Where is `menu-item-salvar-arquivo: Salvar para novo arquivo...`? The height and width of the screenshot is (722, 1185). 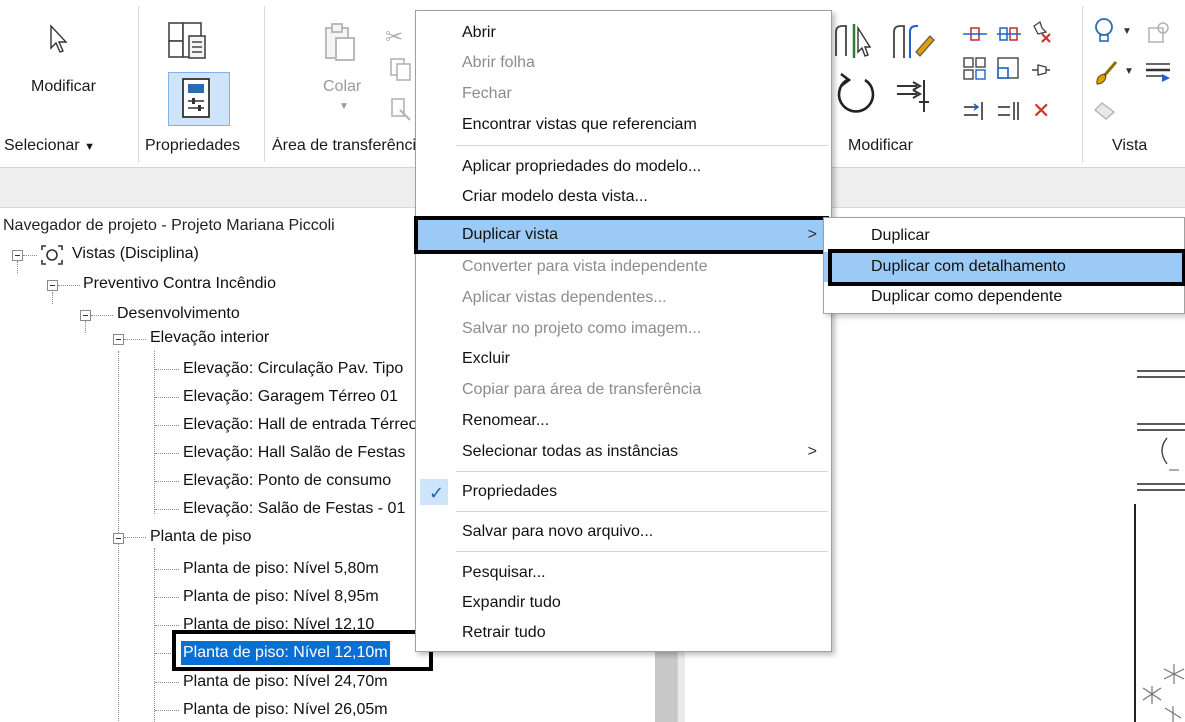 menu-item-salvar-arquivo: Salvar para novo arquivo... is located at coordinates (623, 532).